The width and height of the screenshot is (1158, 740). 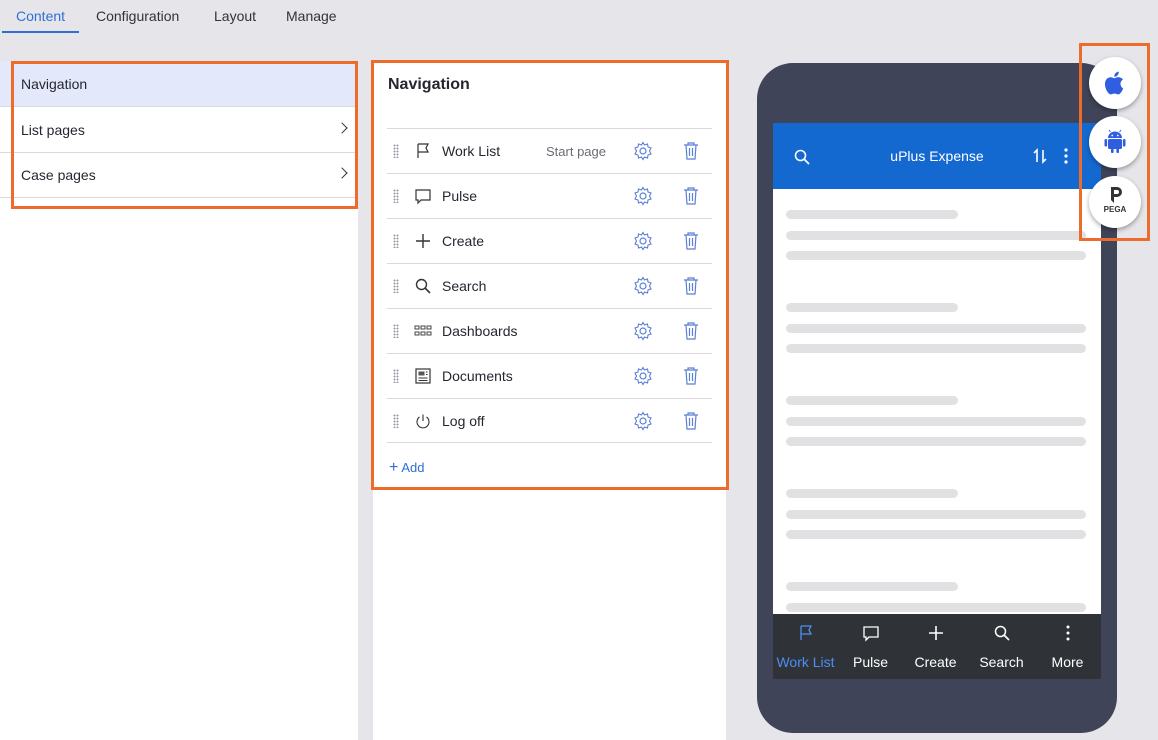 What do you see at coordinates (311, 16) in the screenshot?
I see `tab-manage: Manage` at bounding box center [311, 16].